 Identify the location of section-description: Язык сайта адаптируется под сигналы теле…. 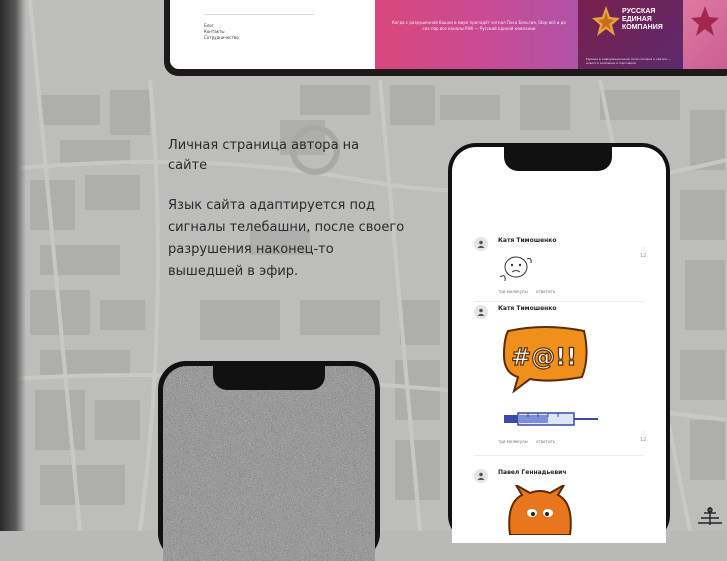
(286, 238).